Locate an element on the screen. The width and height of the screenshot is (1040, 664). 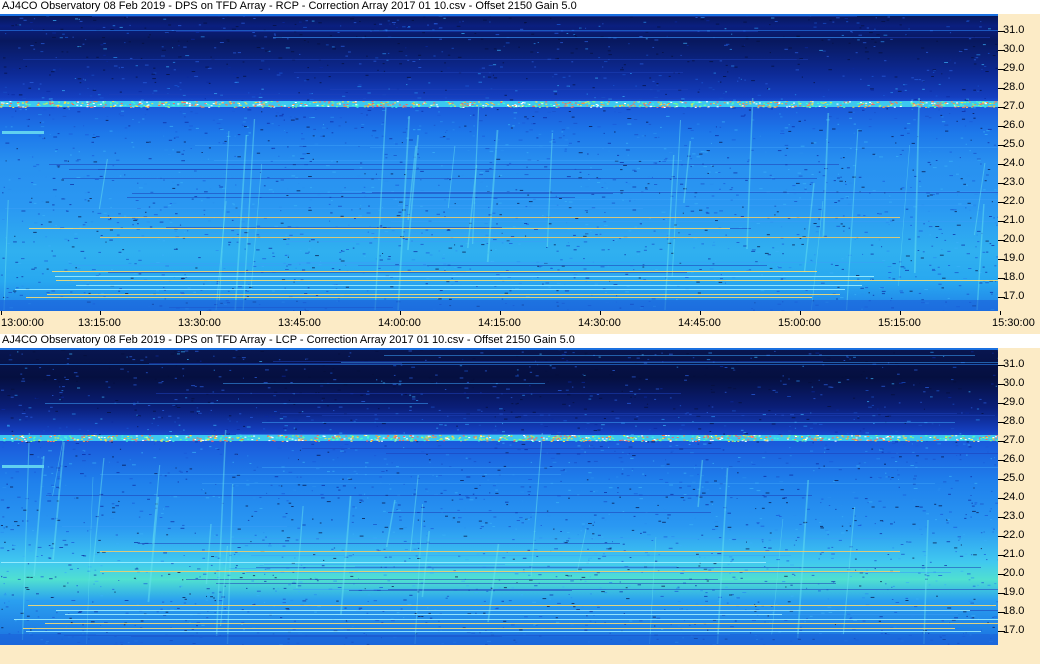
x-tick-label: 15:30:00 is located at coordinates (1013, 323).